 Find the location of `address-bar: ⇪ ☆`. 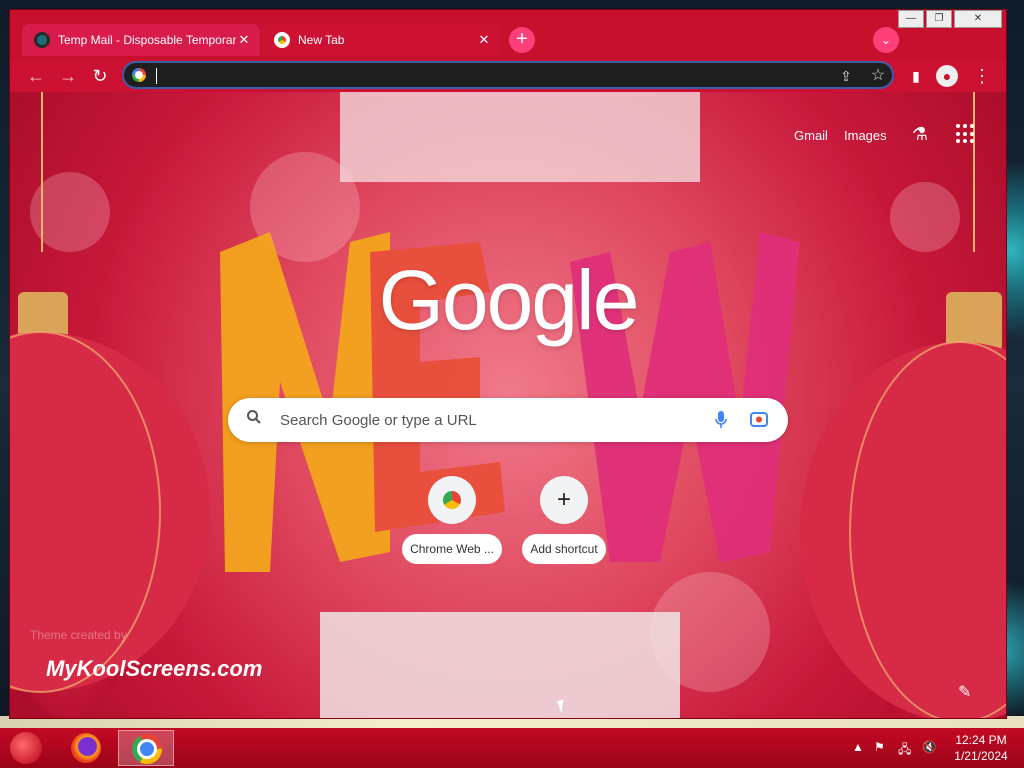

address-bar: ⇪ ☆ is located at coordinates (508, 75).